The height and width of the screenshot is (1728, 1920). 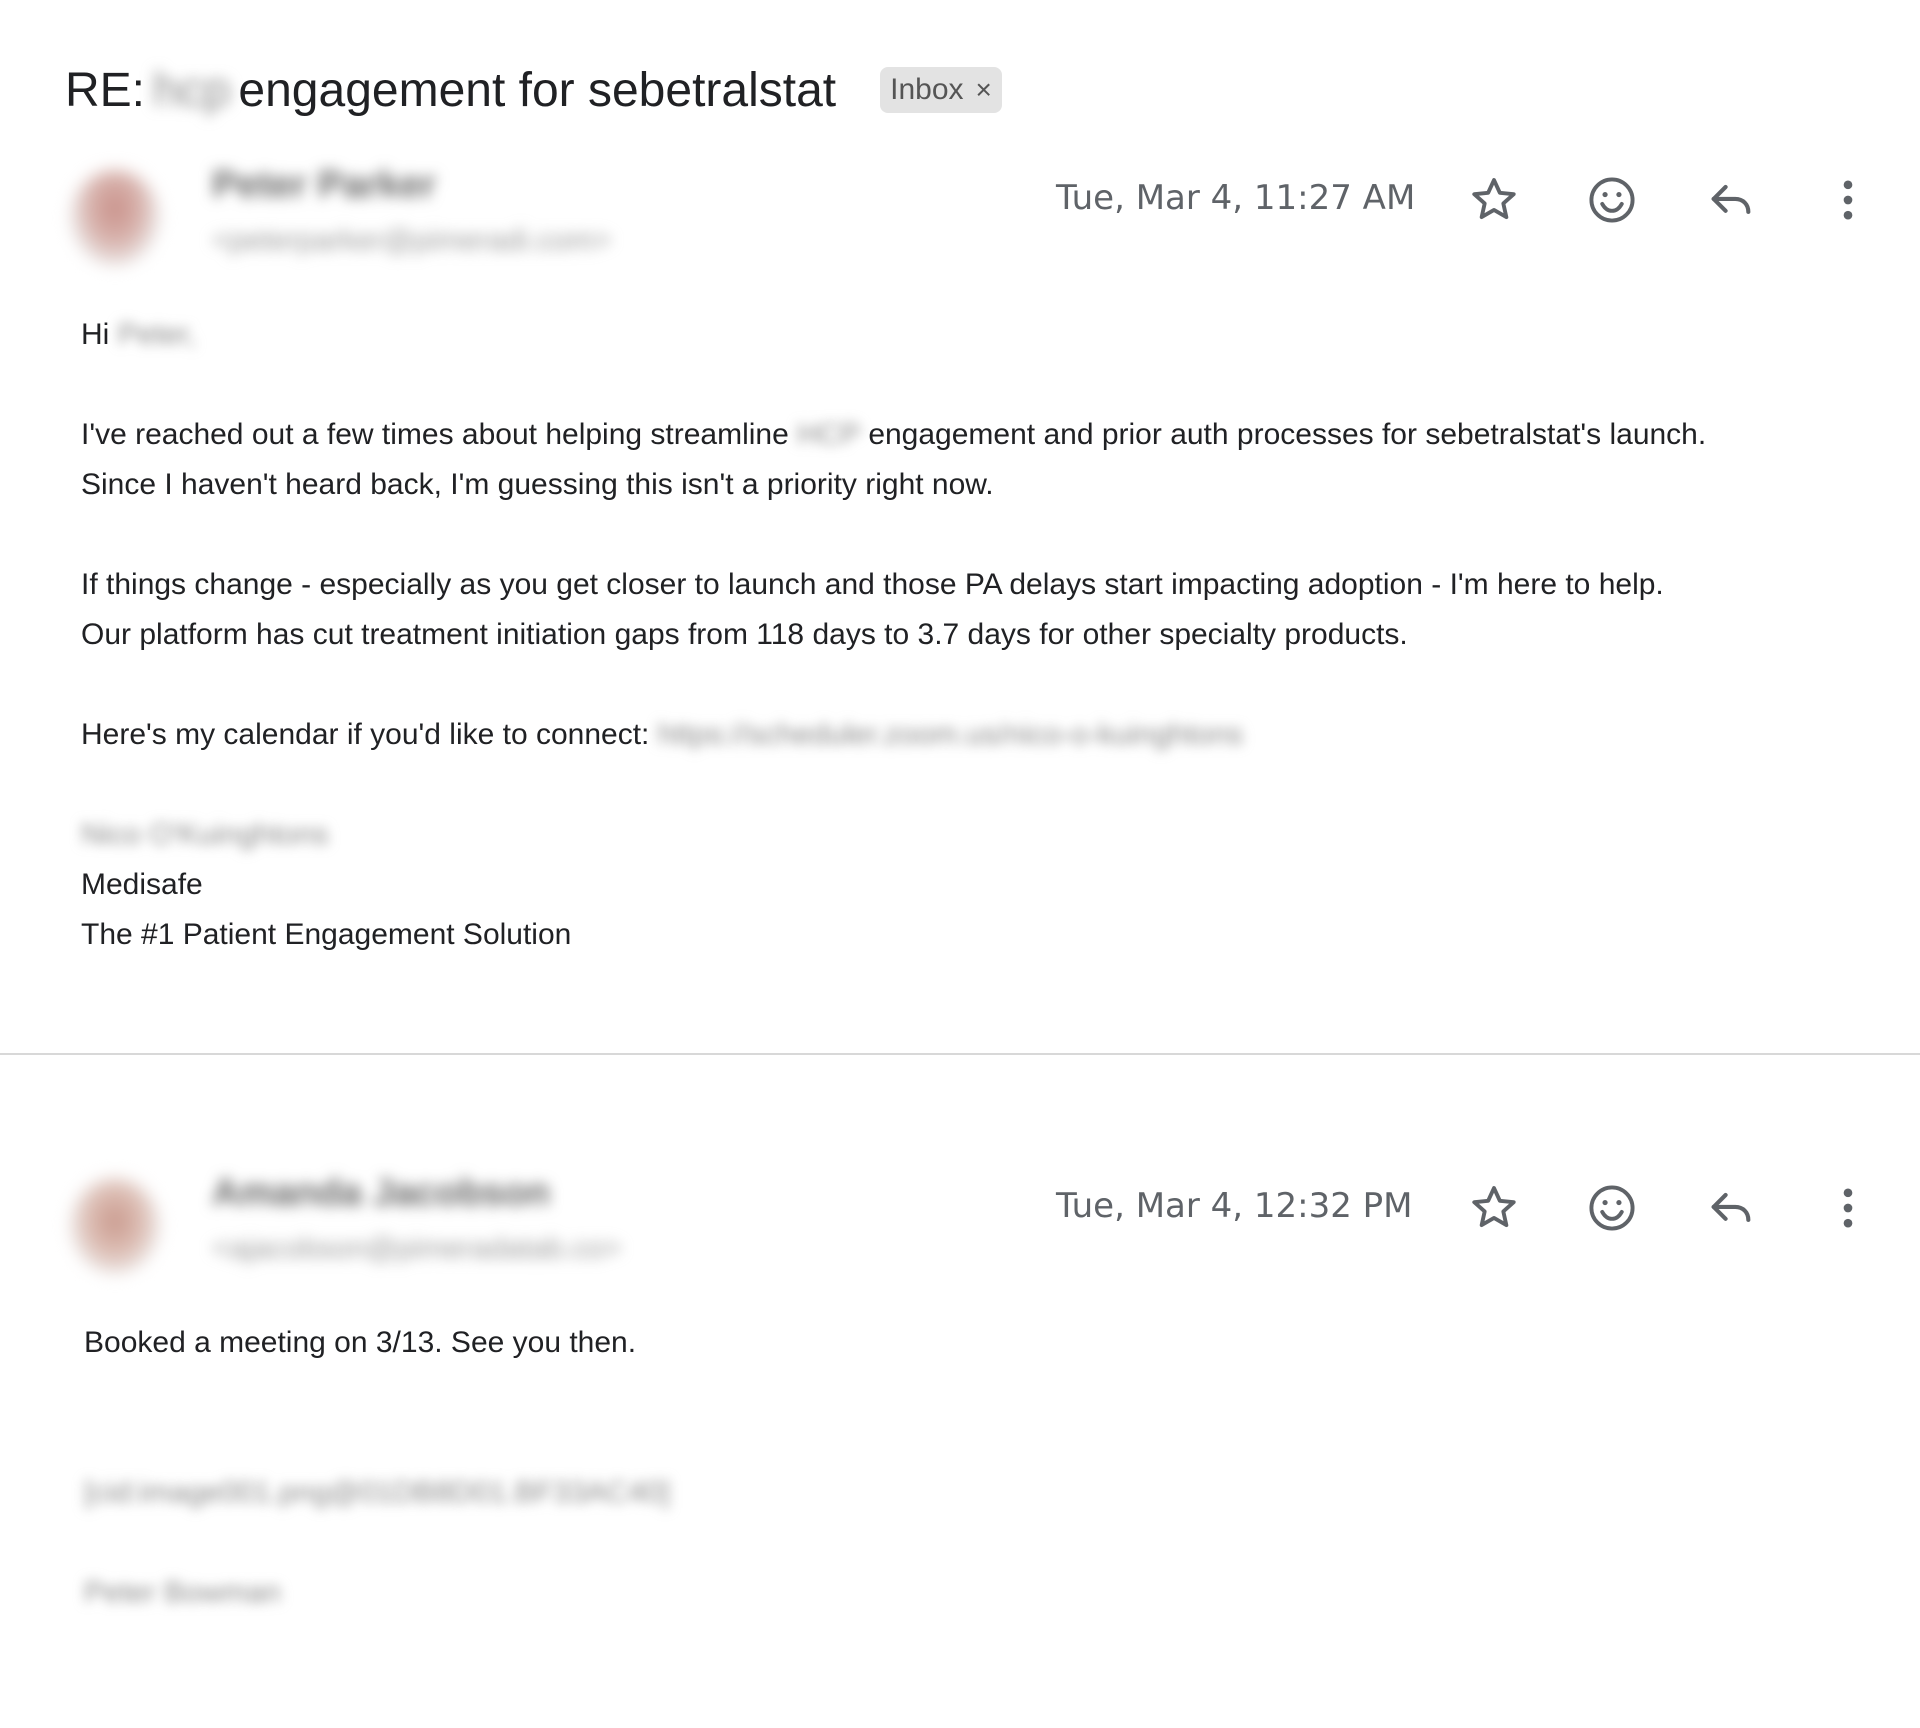 What do you see at coordinates (984, 90) in the screenshot?
I see `remove-label-icon: ×` at bounding box center [984, 90].